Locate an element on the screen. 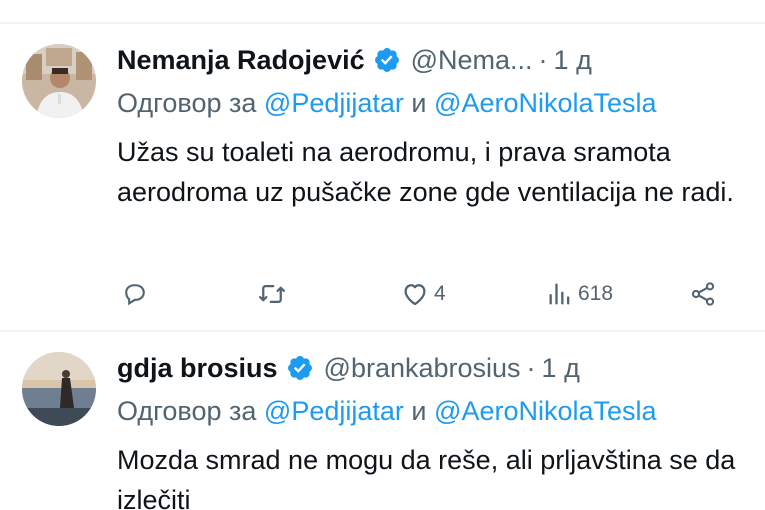 The width and height of the screenshot is (765, 510). retweet-icon is located at coordinates (272, 294).